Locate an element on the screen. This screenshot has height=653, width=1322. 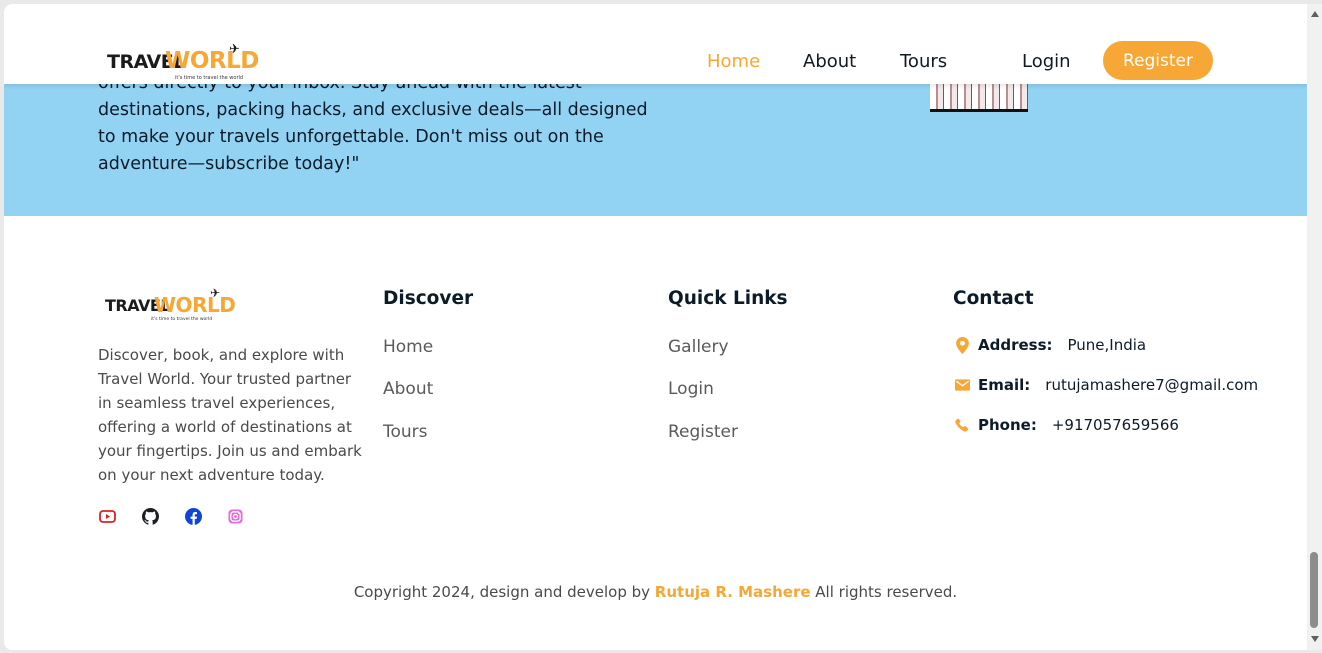
footer-link-about: About is located at coordinates (408, 389).